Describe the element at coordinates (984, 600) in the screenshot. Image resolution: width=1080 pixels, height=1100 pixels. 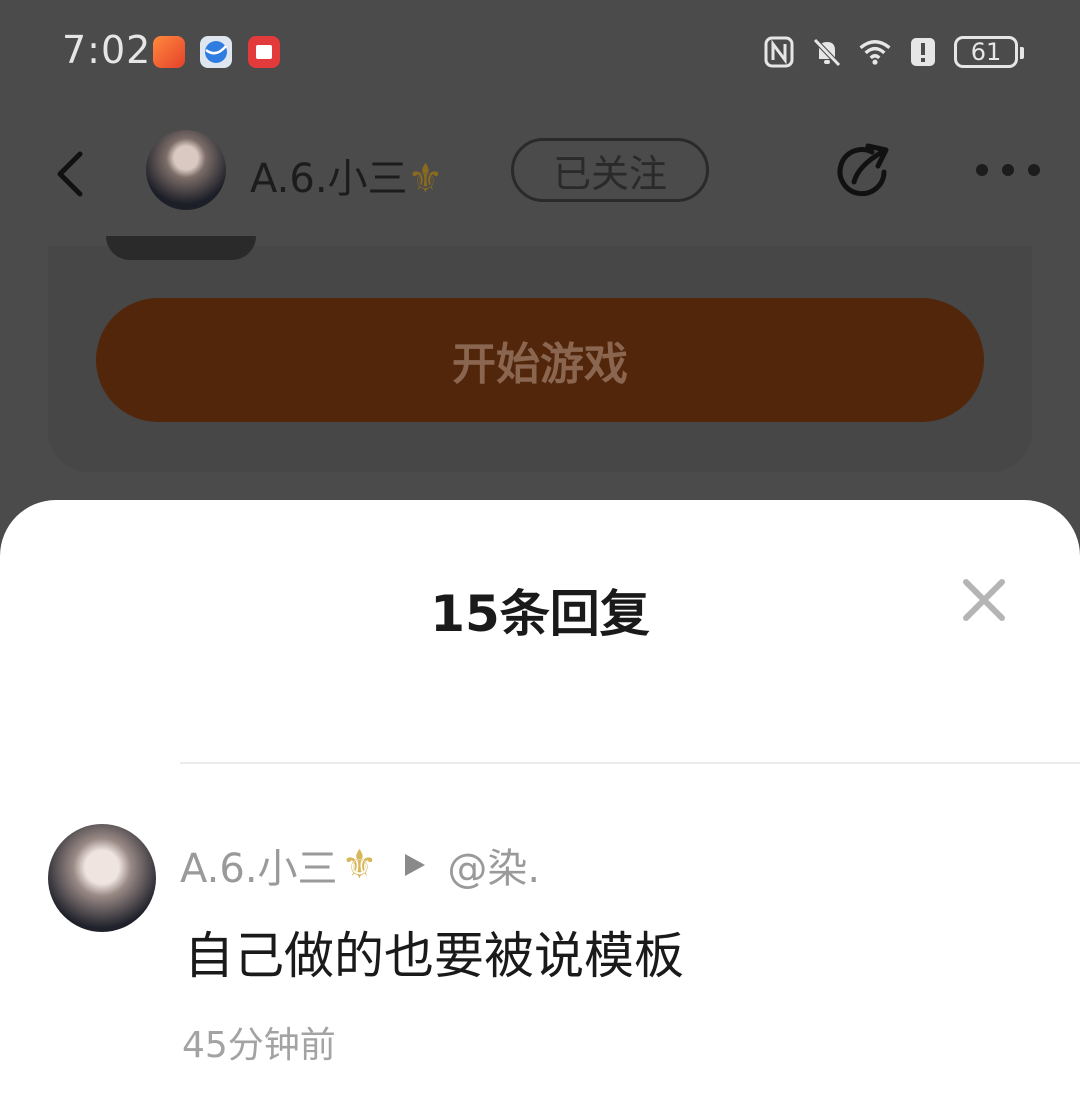
I see `close-icon` at that location.